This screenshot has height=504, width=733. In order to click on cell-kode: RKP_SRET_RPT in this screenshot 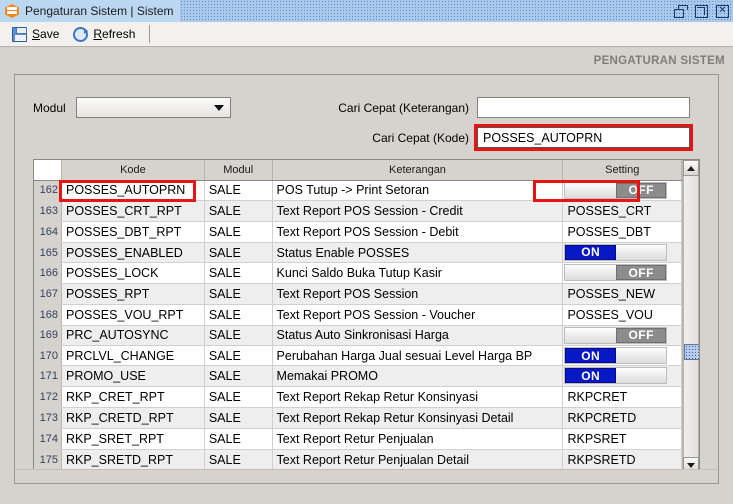, I will do `click(133, 439)`.